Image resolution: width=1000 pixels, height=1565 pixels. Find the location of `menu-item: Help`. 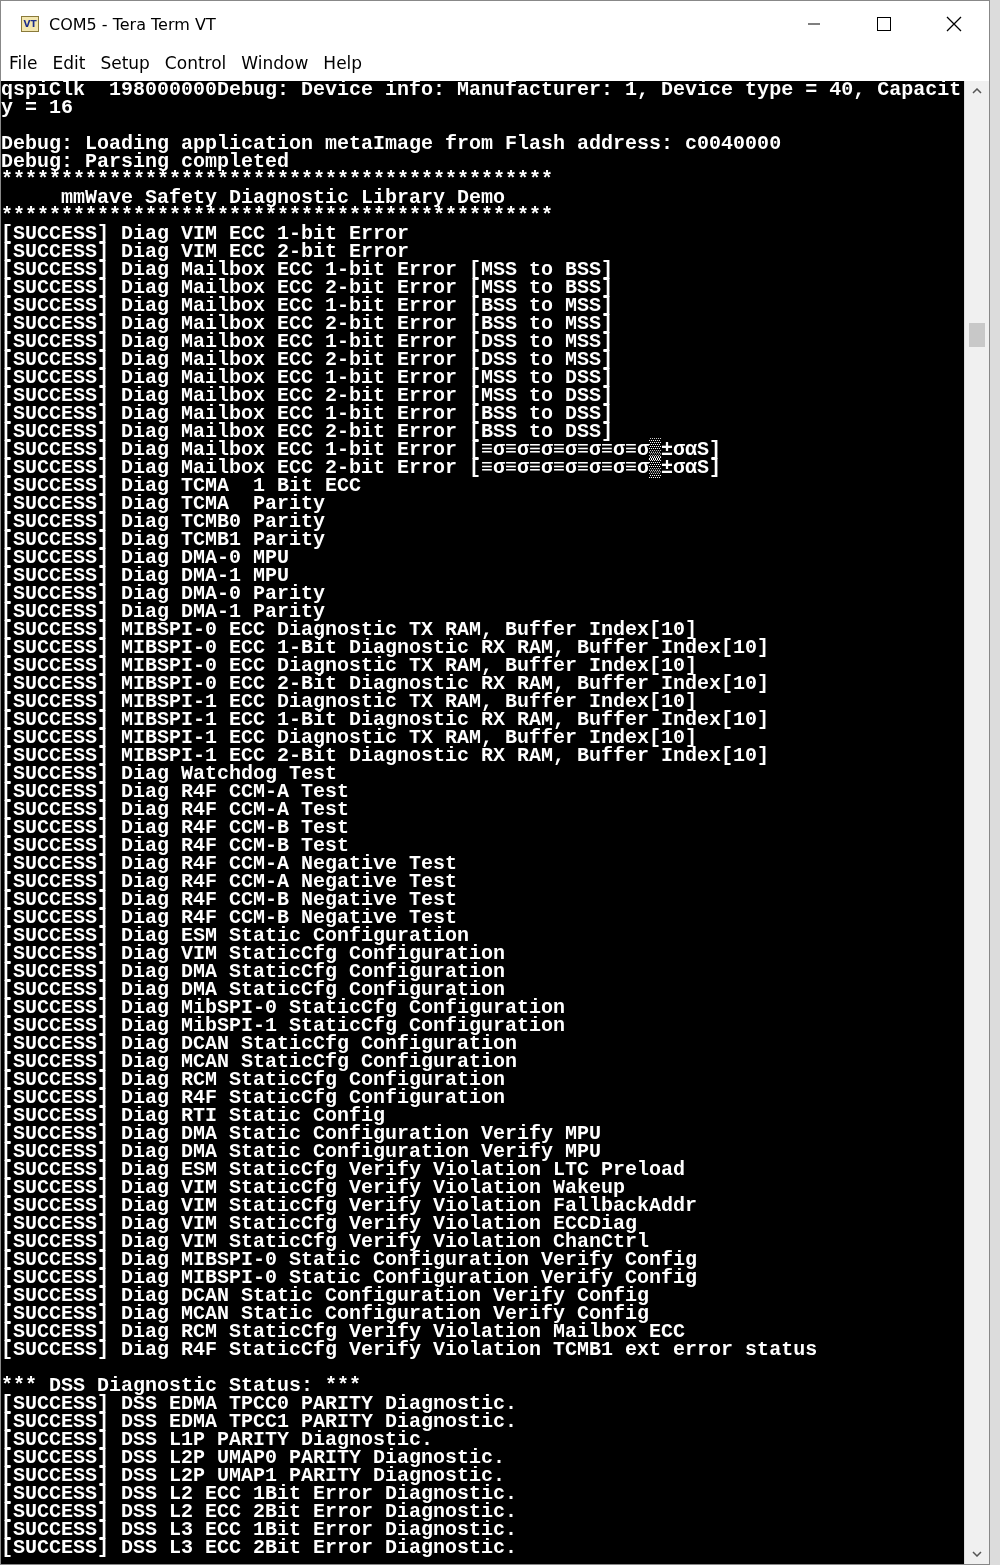

menu-item: Help is located at coordinates (343, 63).